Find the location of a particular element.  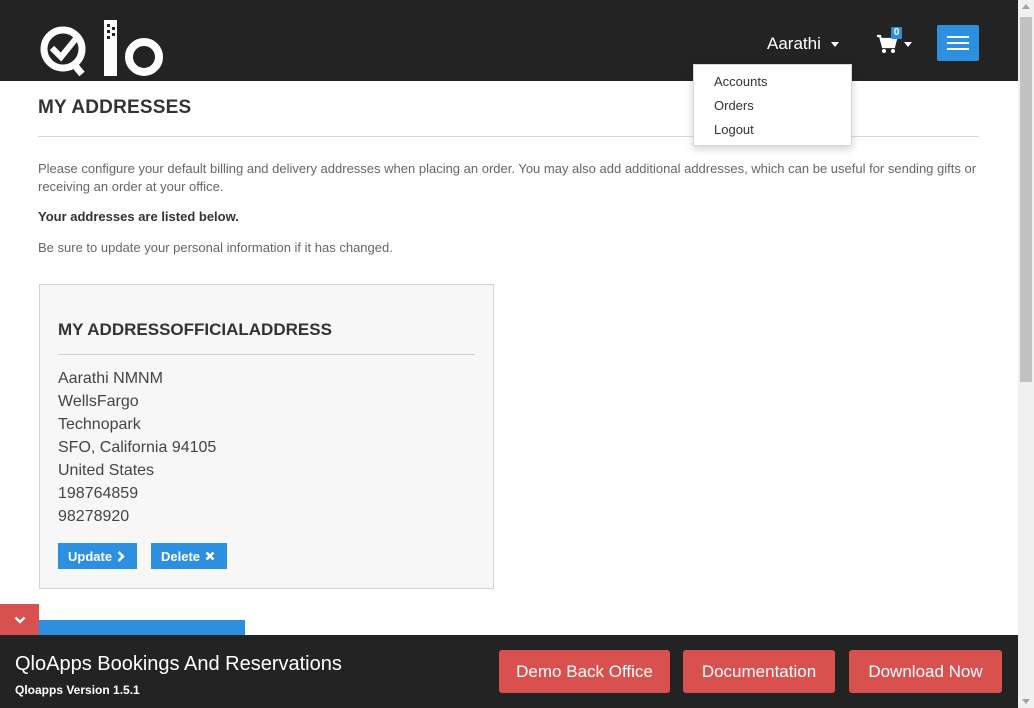

update-button: Update is located at coordinates (97, 556).